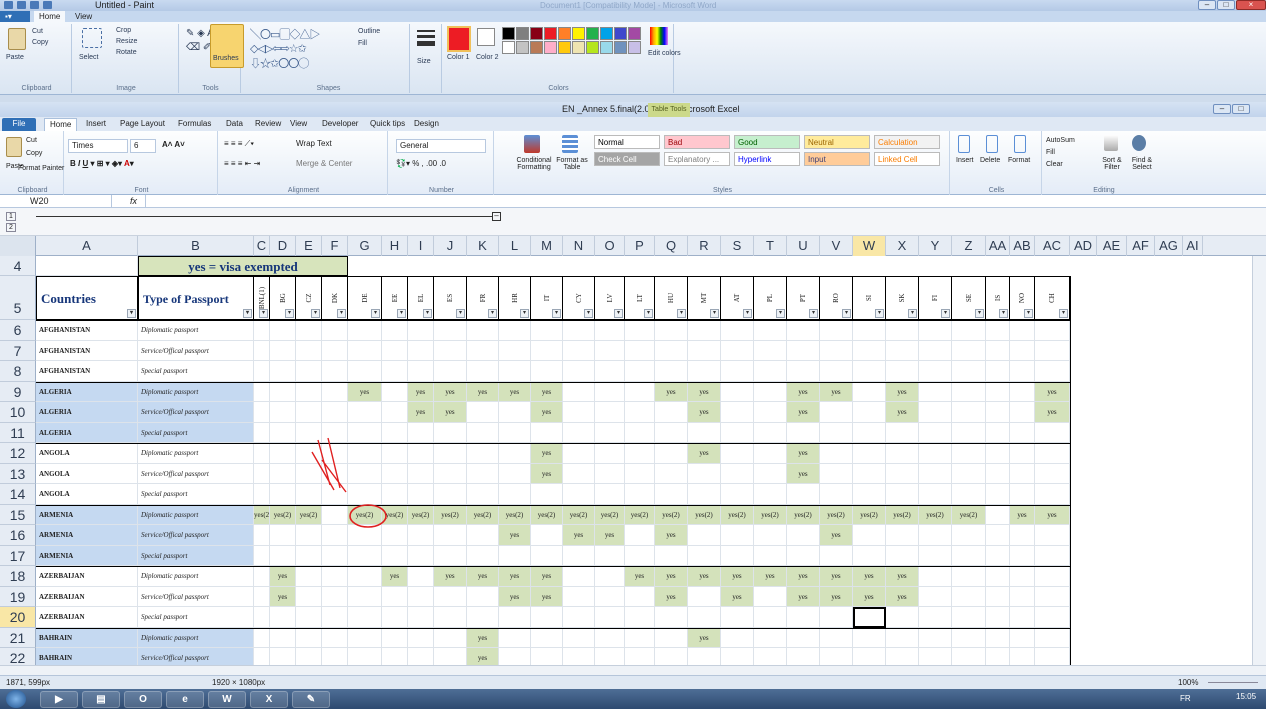  Describe the element at coordinates (298, 124) in the screenshot. I see `tab-view: View` at that location.